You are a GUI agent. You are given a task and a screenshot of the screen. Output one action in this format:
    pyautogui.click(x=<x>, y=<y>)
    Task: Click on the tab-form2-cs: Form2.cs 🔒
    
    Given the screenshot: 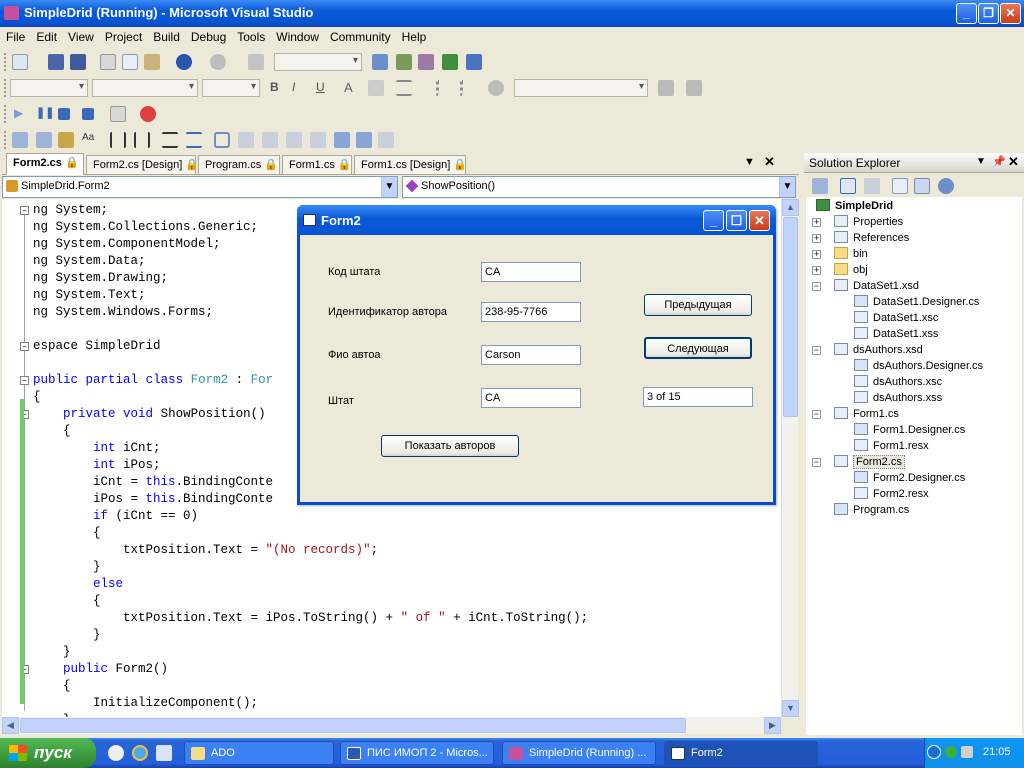 What is the action you would take?
    pyautogui.click(x=45, y=164)
    